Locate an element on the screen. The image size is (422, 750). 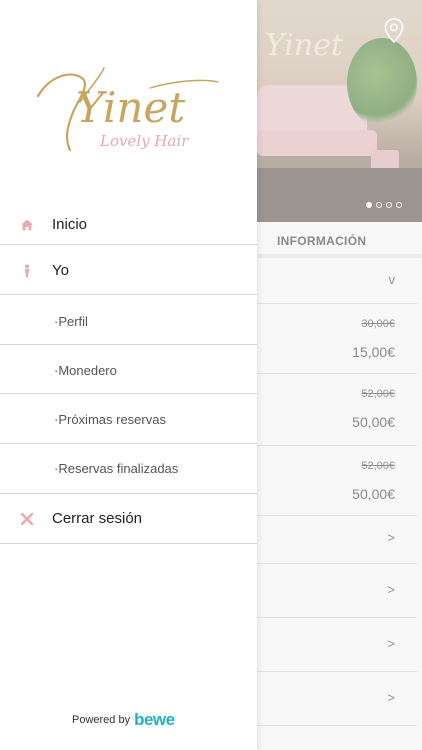
logo-tagline: Lovely Hair is located at coordinates (144, 141).